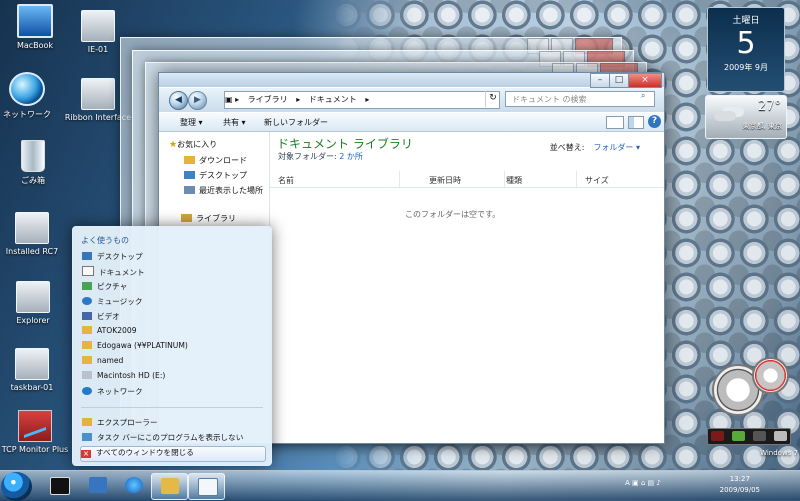 This screenshot has width=800, height=501. Describe the element at coordinates (654, 121) in the screenshot. I see `help-icon: ?` at that location.